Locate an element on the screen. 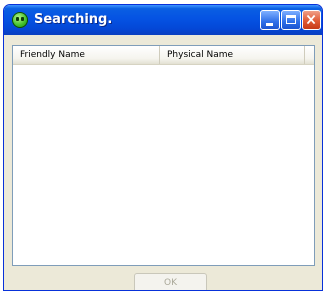  close-icon is located at coordinates (311, 19).